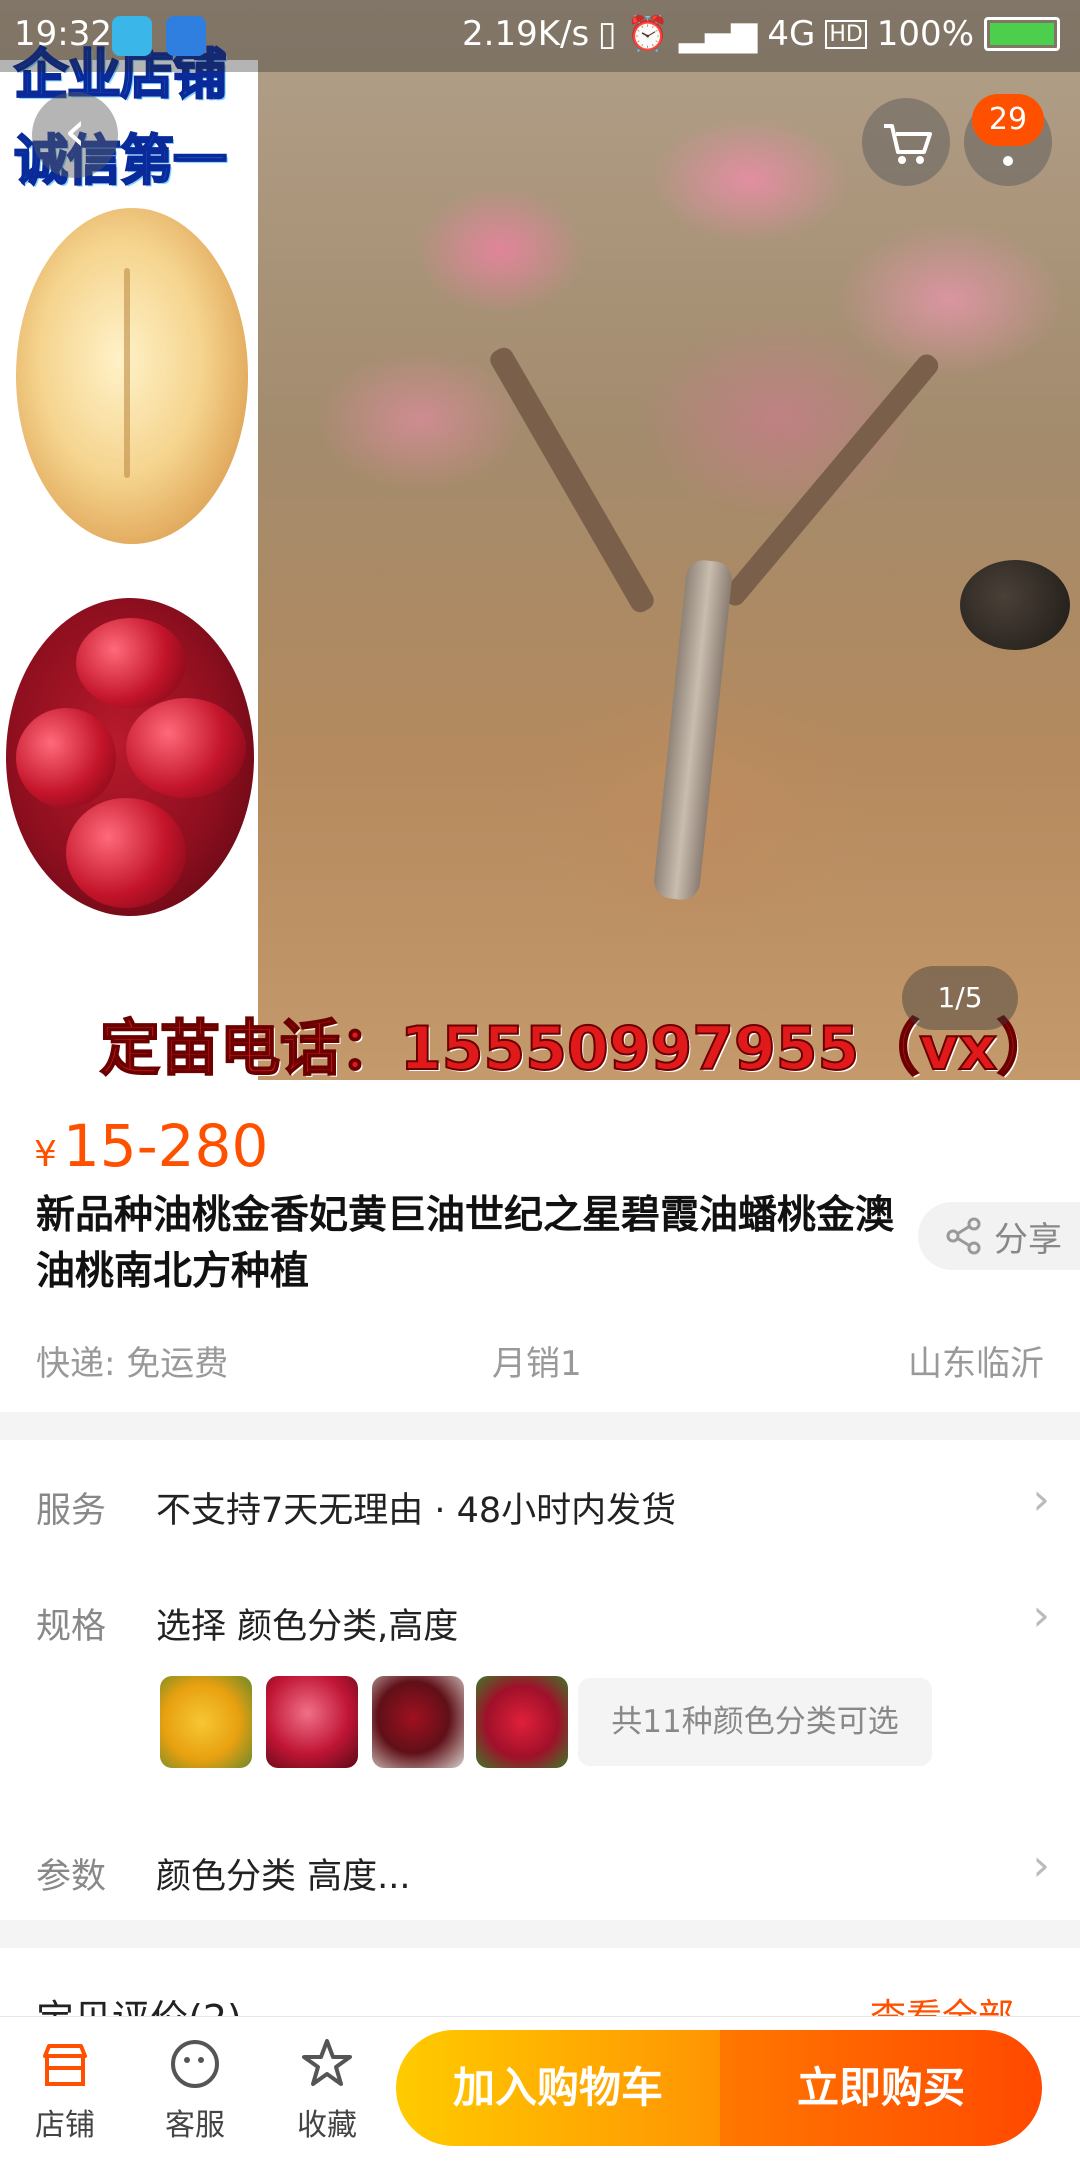 The height and width of the screenshot is (2161, 1080). What do you see at coordinates (65, 2090) in the screenshot?
I see `shop-button: 店铺` at bounding box center [65, 2090].